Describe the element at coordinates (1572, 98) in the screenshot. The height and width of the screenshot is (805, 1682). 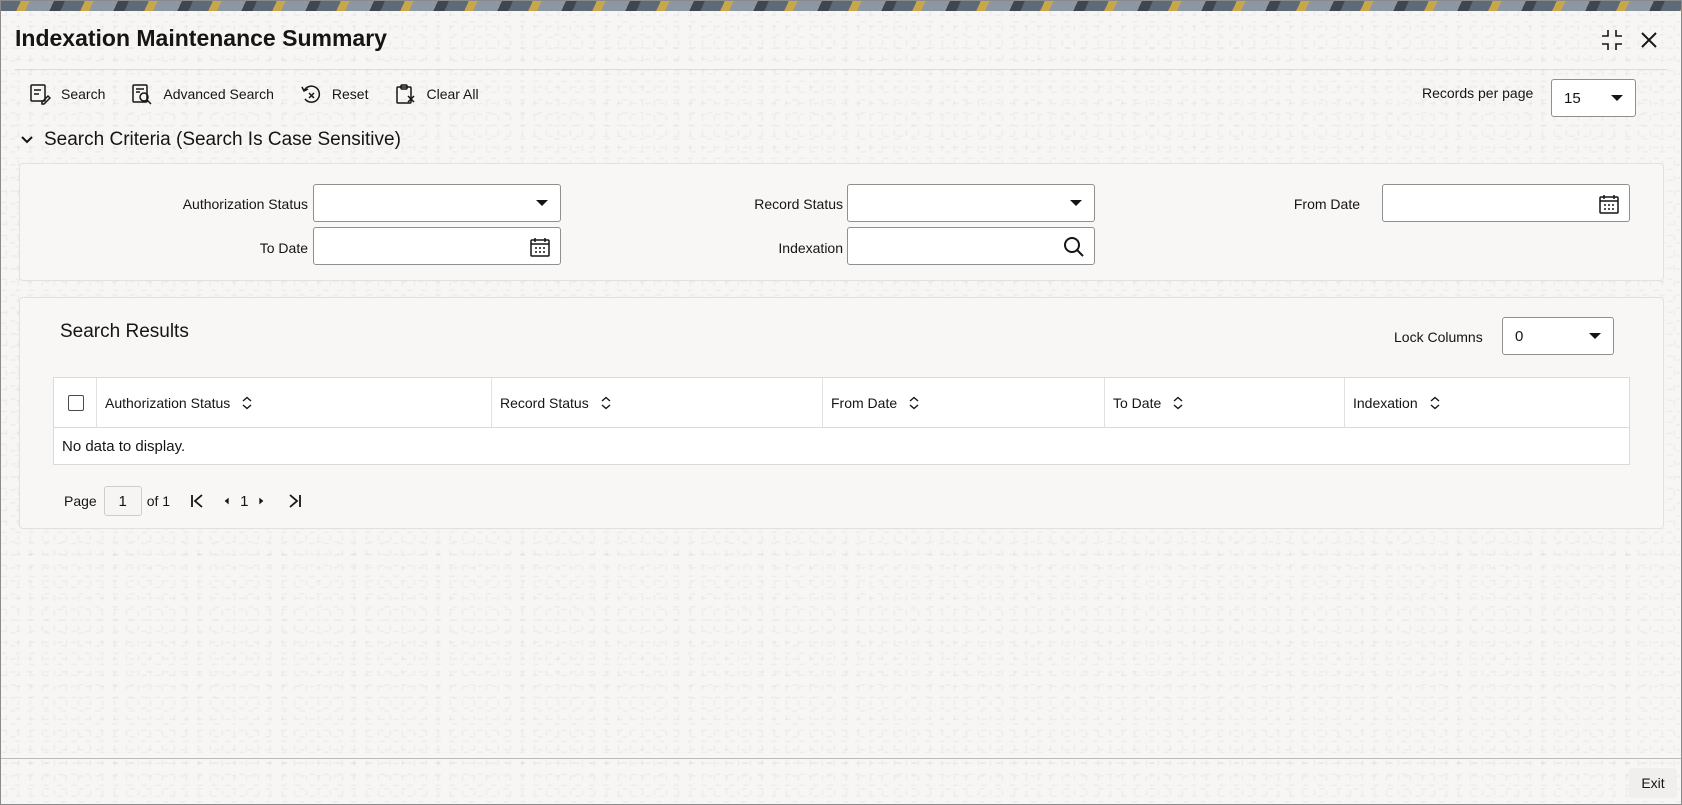
I see `records-per-page-value: 15` at that location.